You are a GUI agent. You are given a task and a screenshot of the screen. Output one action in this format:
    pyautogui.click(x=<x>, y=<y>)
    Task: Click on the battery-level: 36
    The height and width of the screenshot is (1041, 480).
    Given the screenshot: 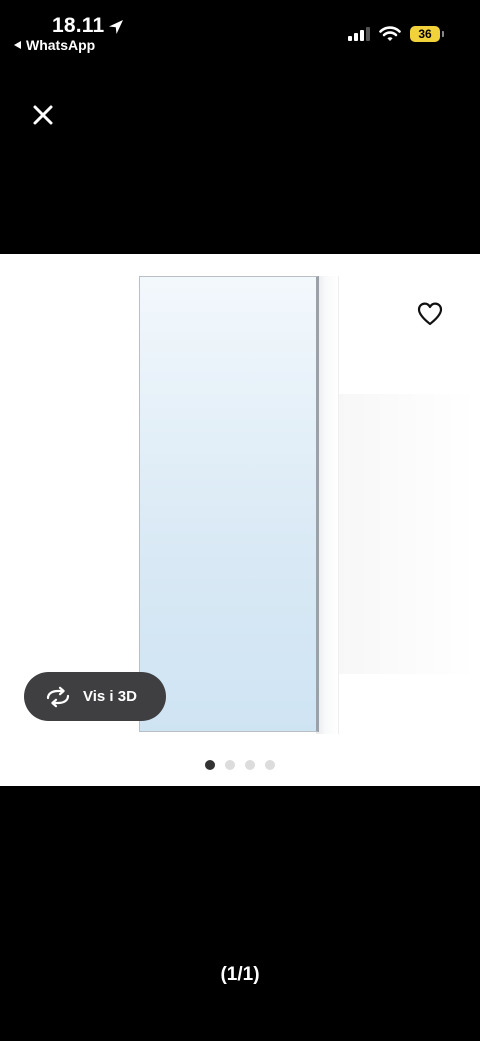 What is the action you would take?
    pyautogui.click(x=425, y=34)
    